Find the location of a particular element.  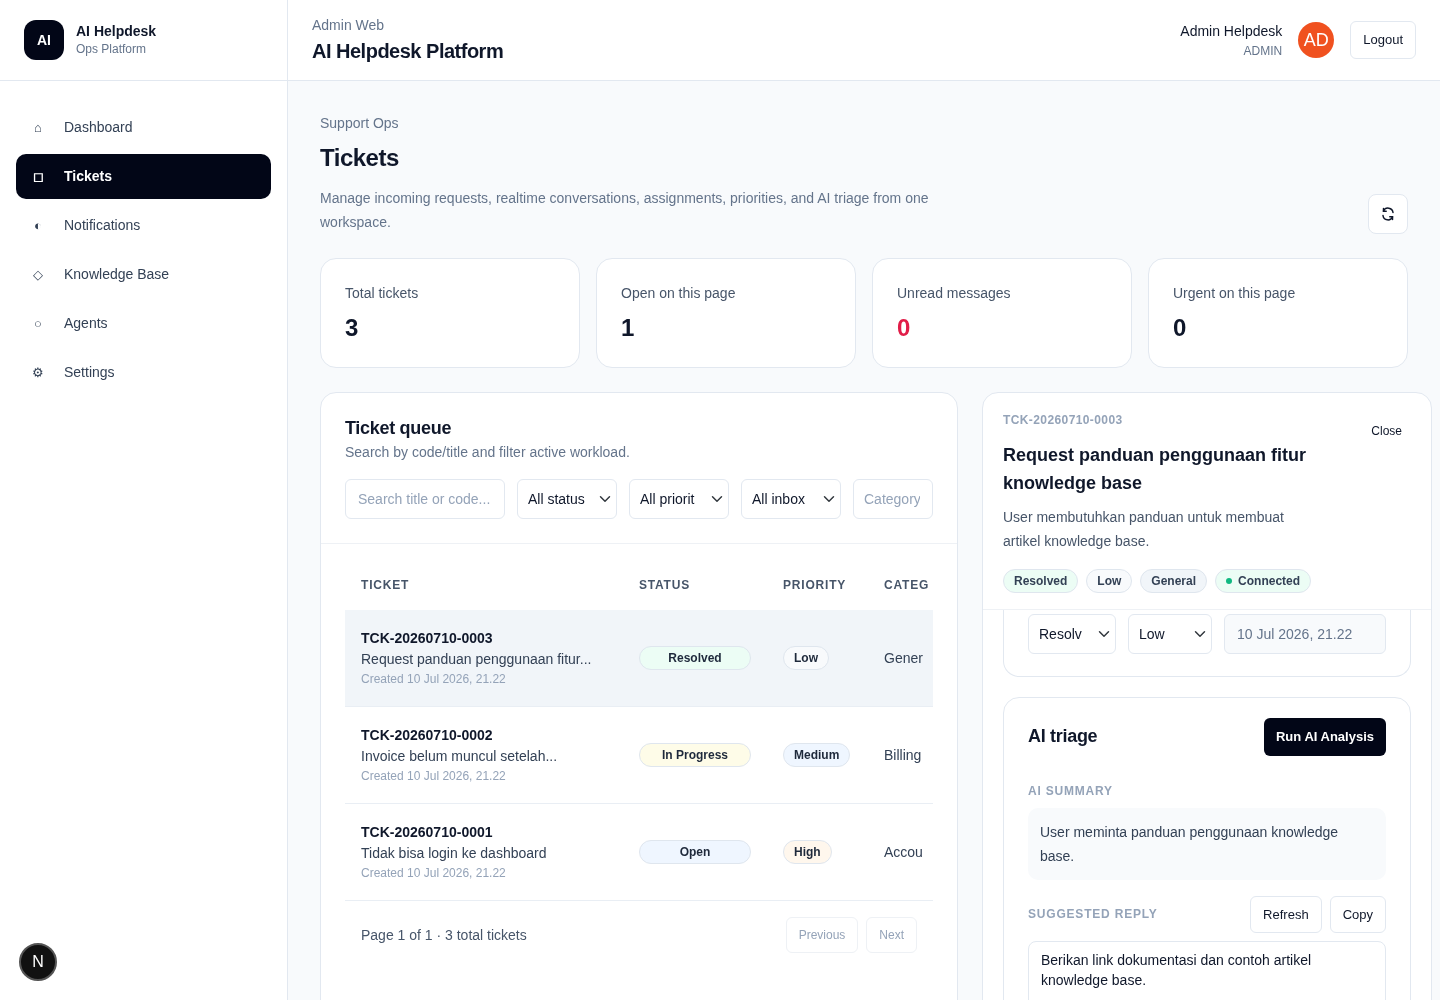

header-eyebrow: Admin Web is located at coordinates (349, 25).